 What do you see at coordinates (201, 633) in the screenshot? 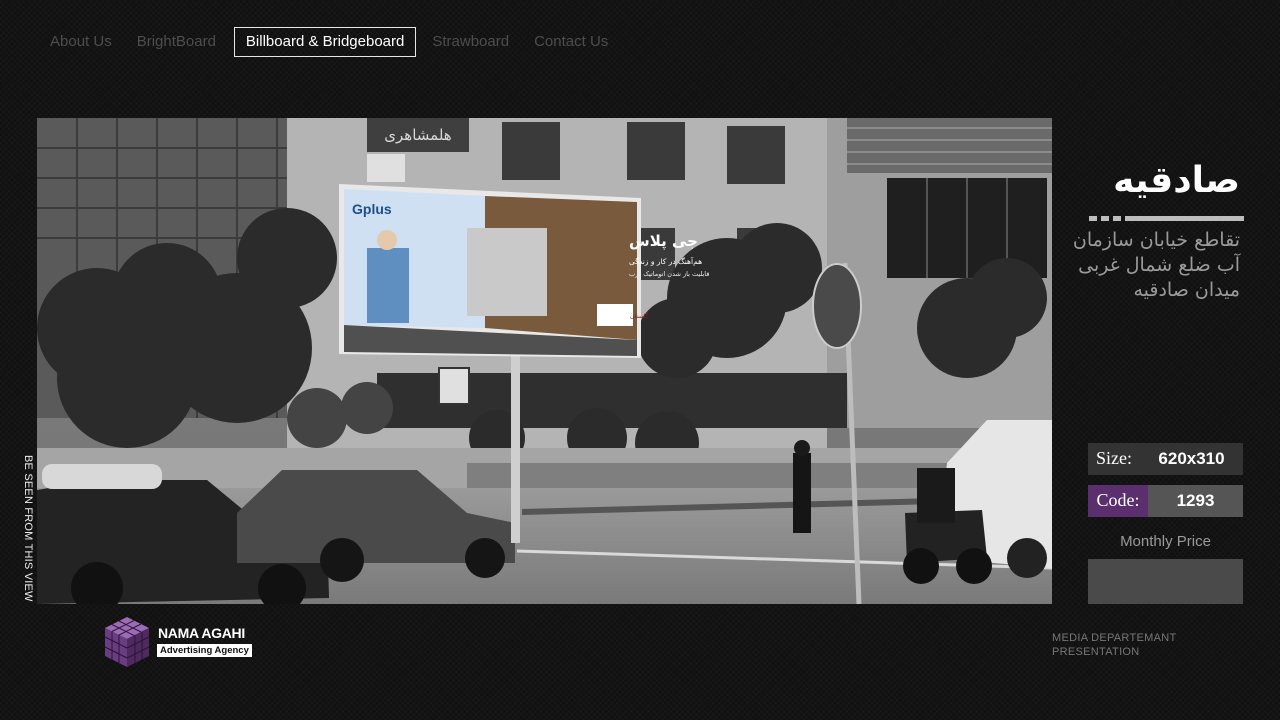
I see `logo-name: NAMA AGAHI` at bounding box center [201, 633].